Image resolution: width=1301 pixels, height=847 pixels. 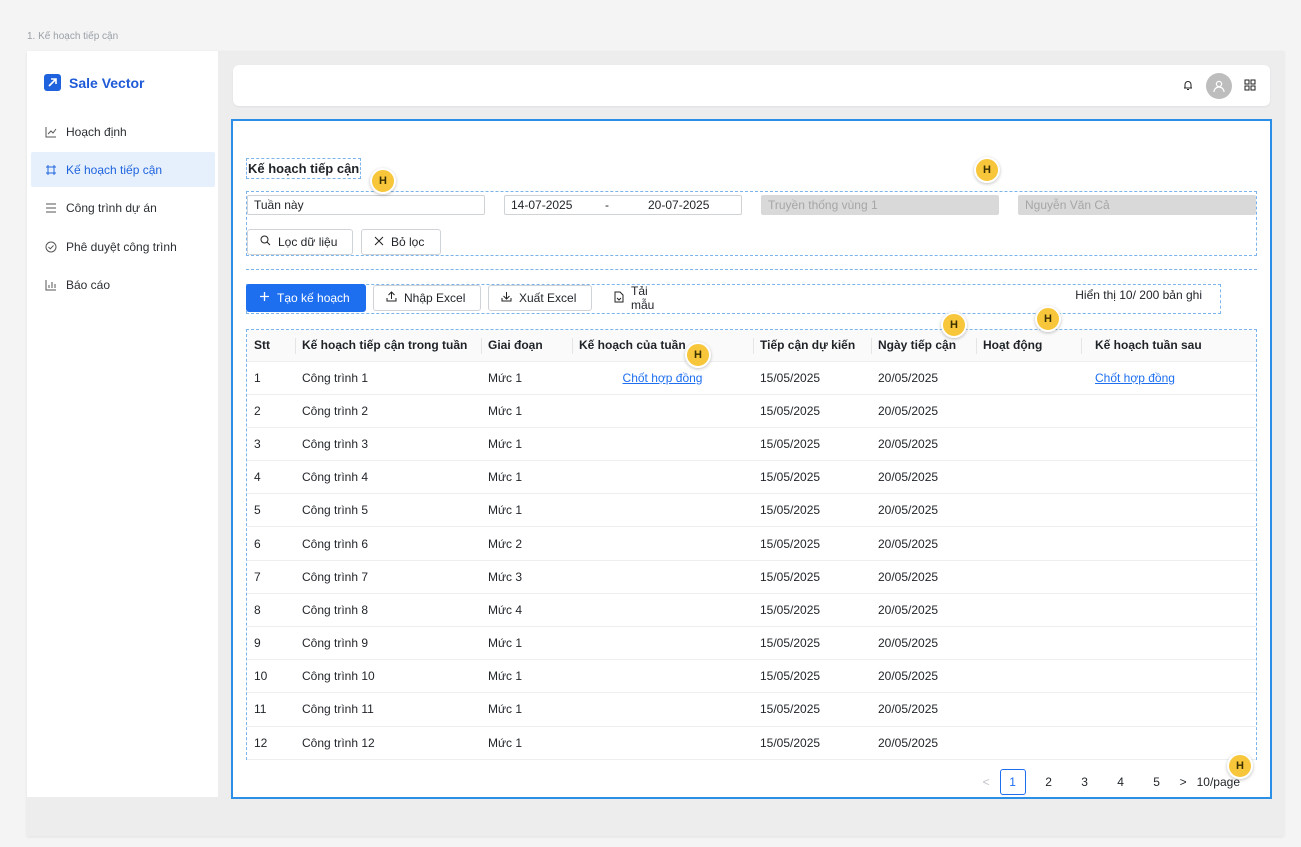 I want to click on search-icon, so click(x=265, y=242).